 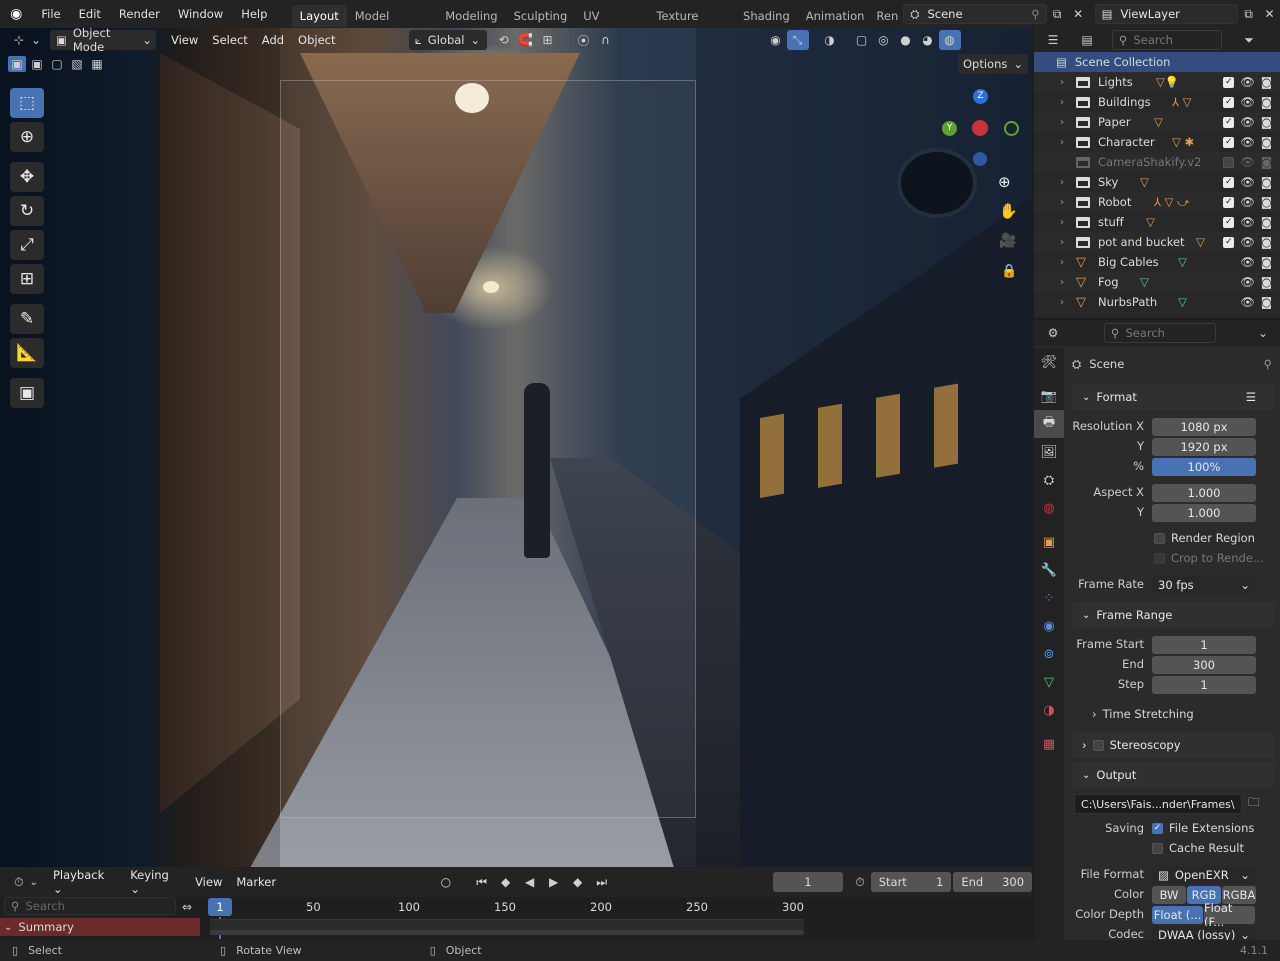 I want to click on tab-rendering: Rend, so click(x=885, y=16).